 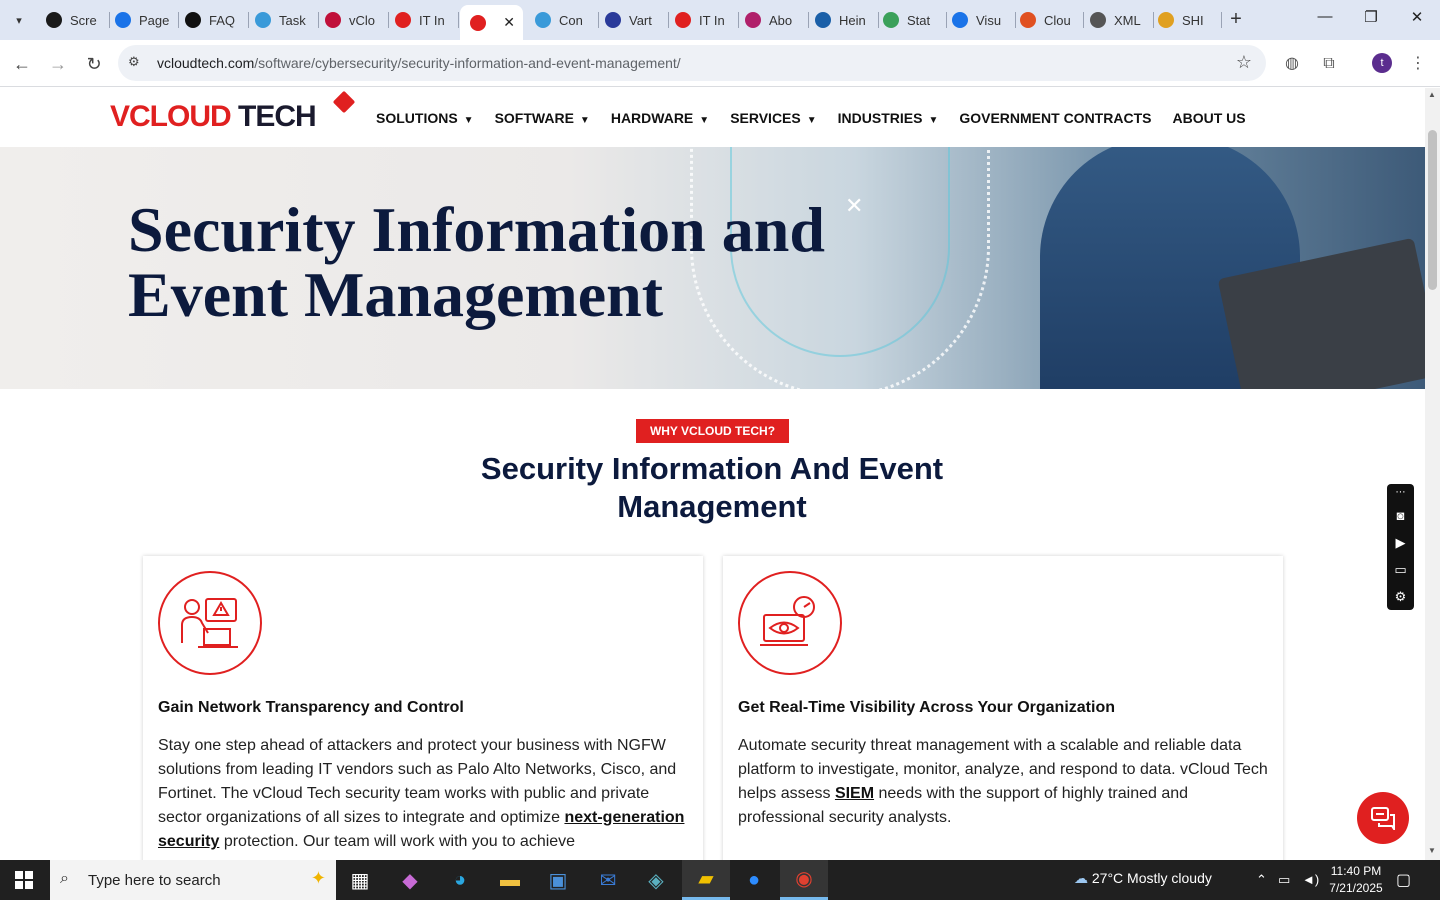 What do you see at coordinates (510, 880) in the screenshot?
I see `file-explorer-icon: ▬` at bounding box center [510, 880].